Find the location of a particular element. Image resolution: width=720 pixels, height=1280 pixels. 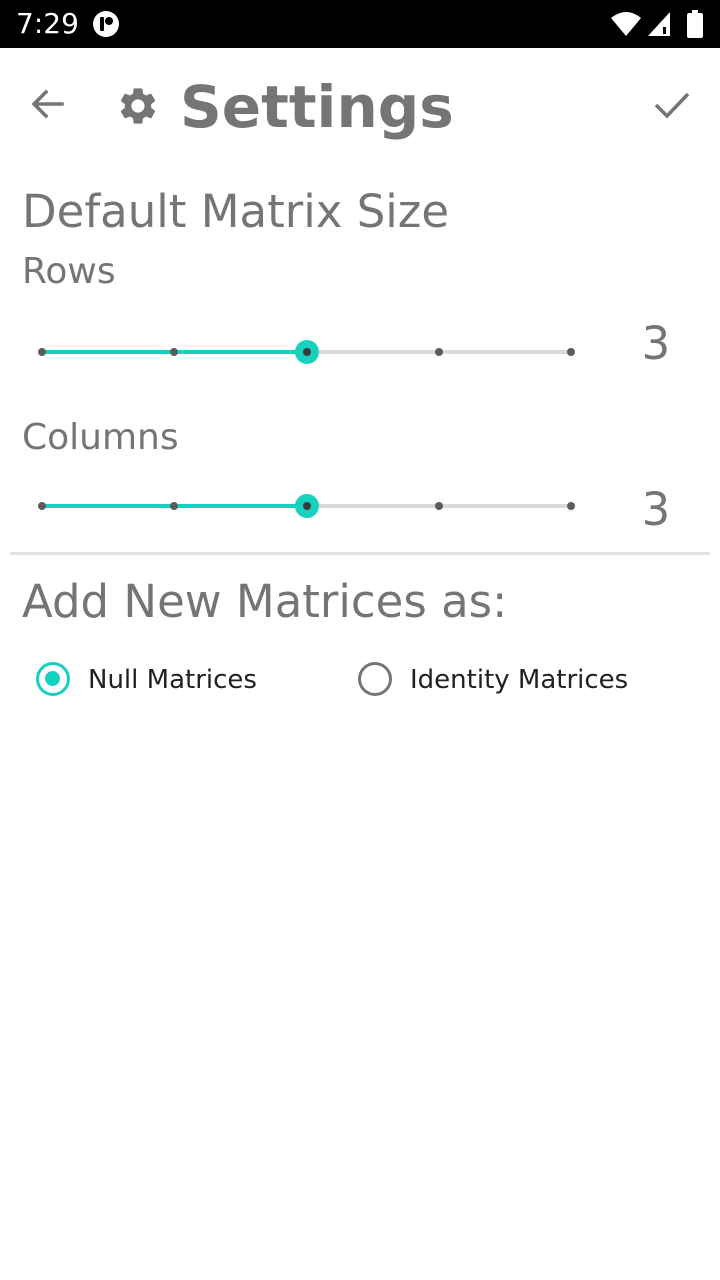

app-notification-icon is located at coordinates (106, 24).